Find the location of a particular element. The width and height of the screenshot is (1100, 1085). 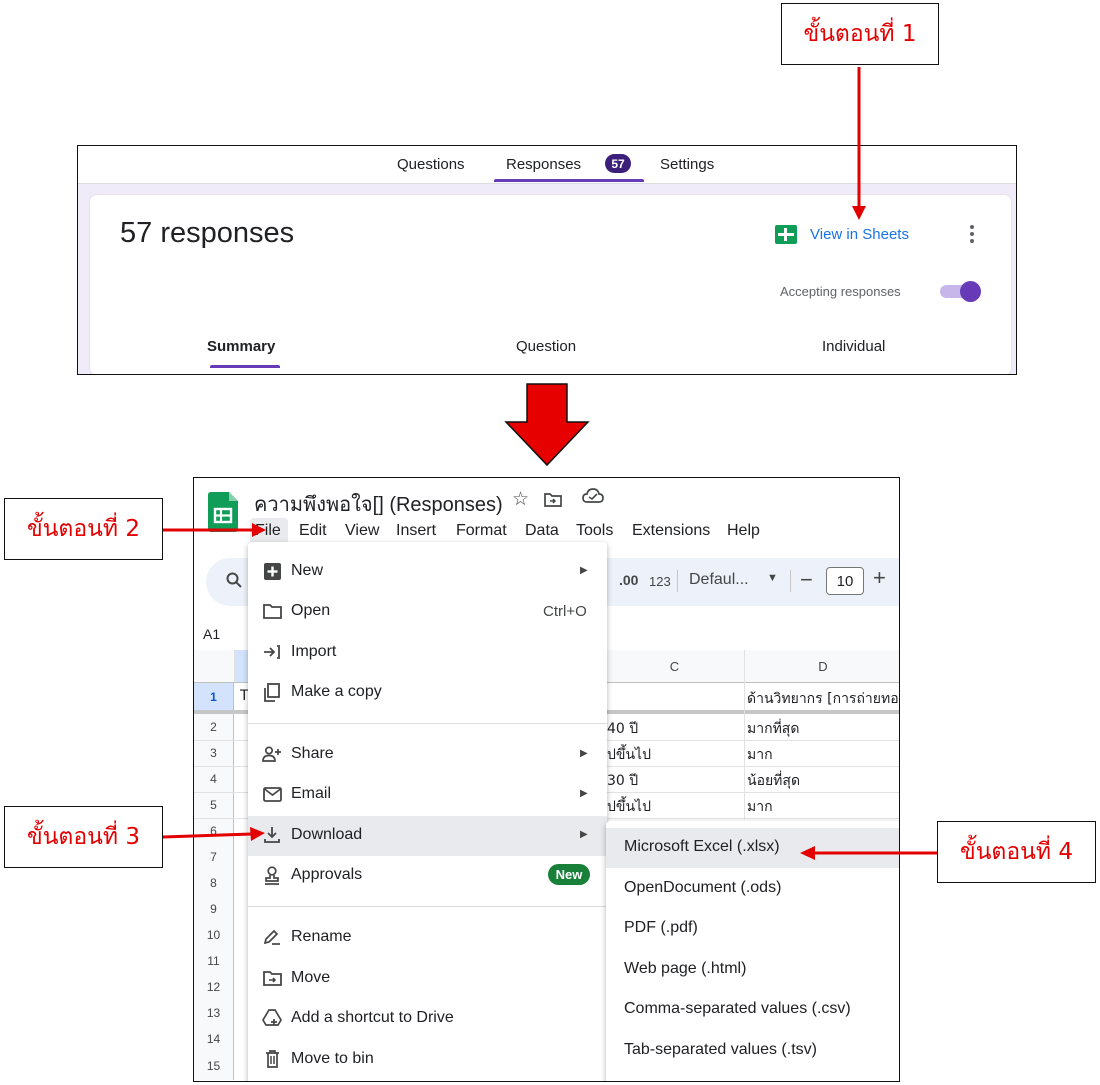

step4-arrow-head is located at coordinates (807, 853).